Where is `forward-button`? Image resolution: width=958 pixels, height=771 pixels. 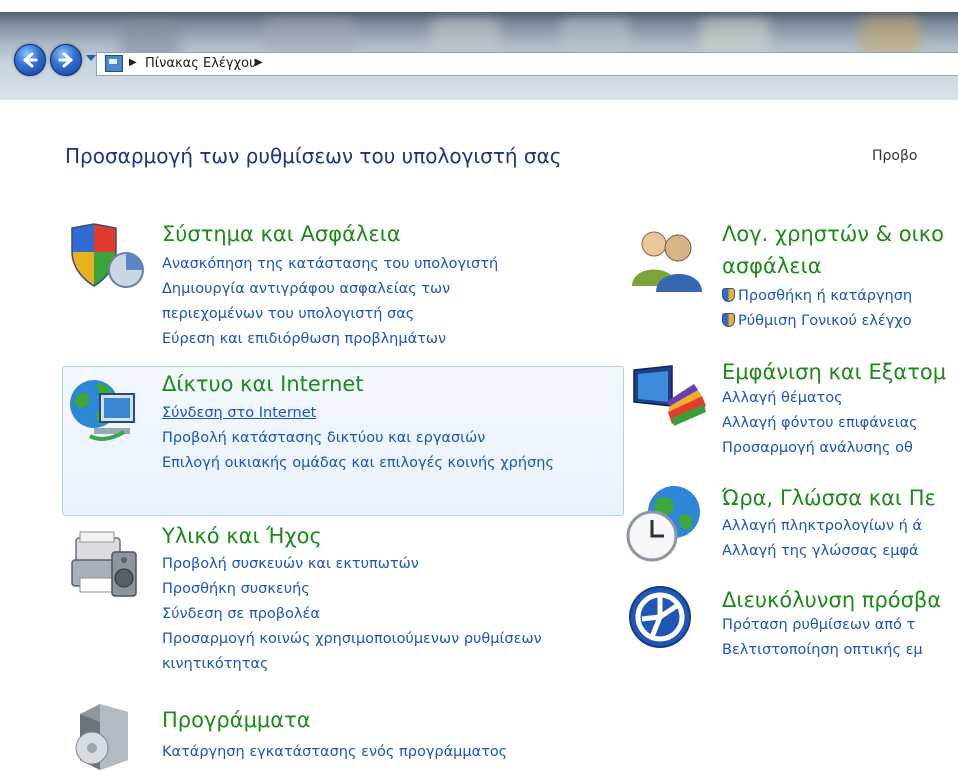
forward-button is located at coordinates (66, 60).